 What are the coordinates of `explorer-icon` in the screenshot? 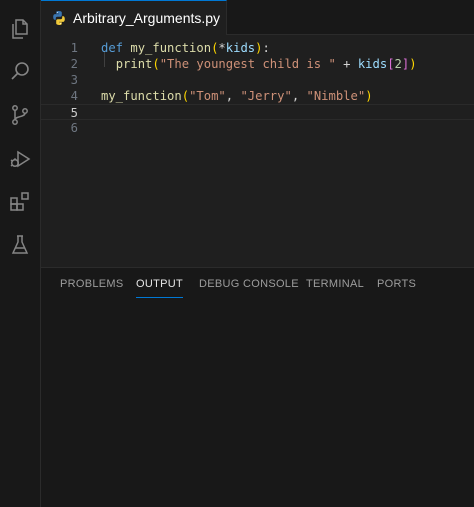 It's located at (20, 29).